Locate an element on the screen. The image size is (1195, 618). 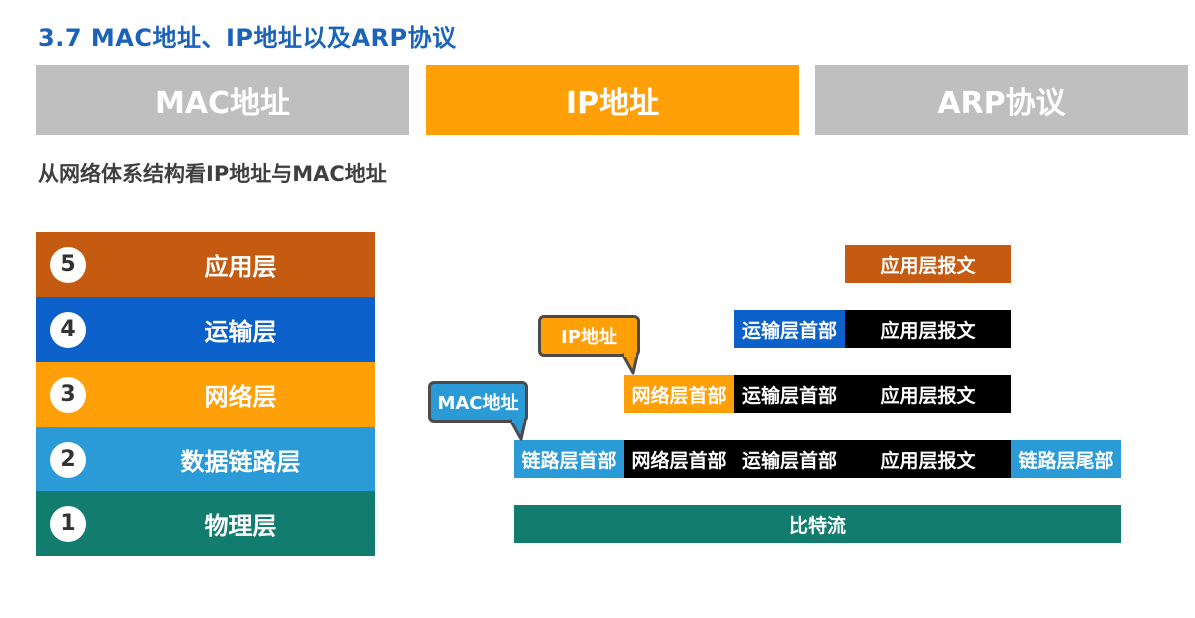
callout-label: MAC地址 is located at coordinates (478, 403).